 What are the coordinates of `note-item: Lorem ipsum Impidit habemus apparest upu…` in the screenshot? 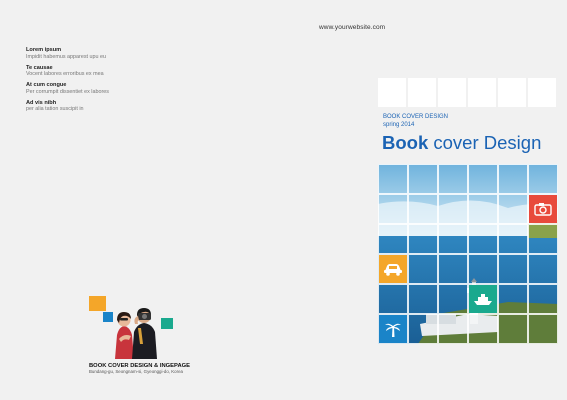 It's located at (106, 53).